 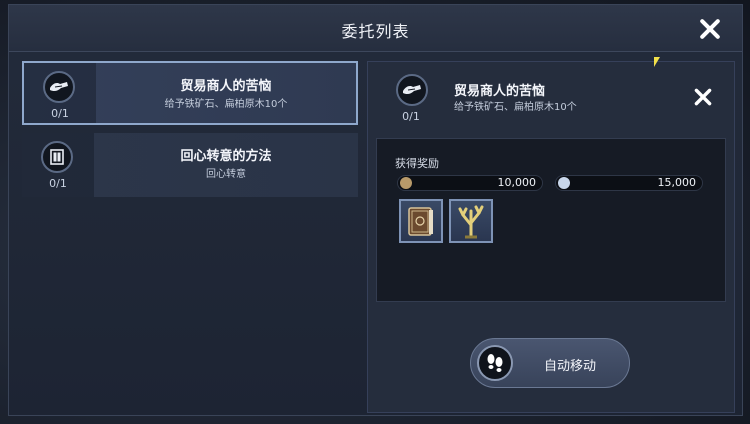 What do you see at coordinates (517, 182) in the screenshot?
I see `gold-reward-value: 10,000` at bounding box center [517, 182].